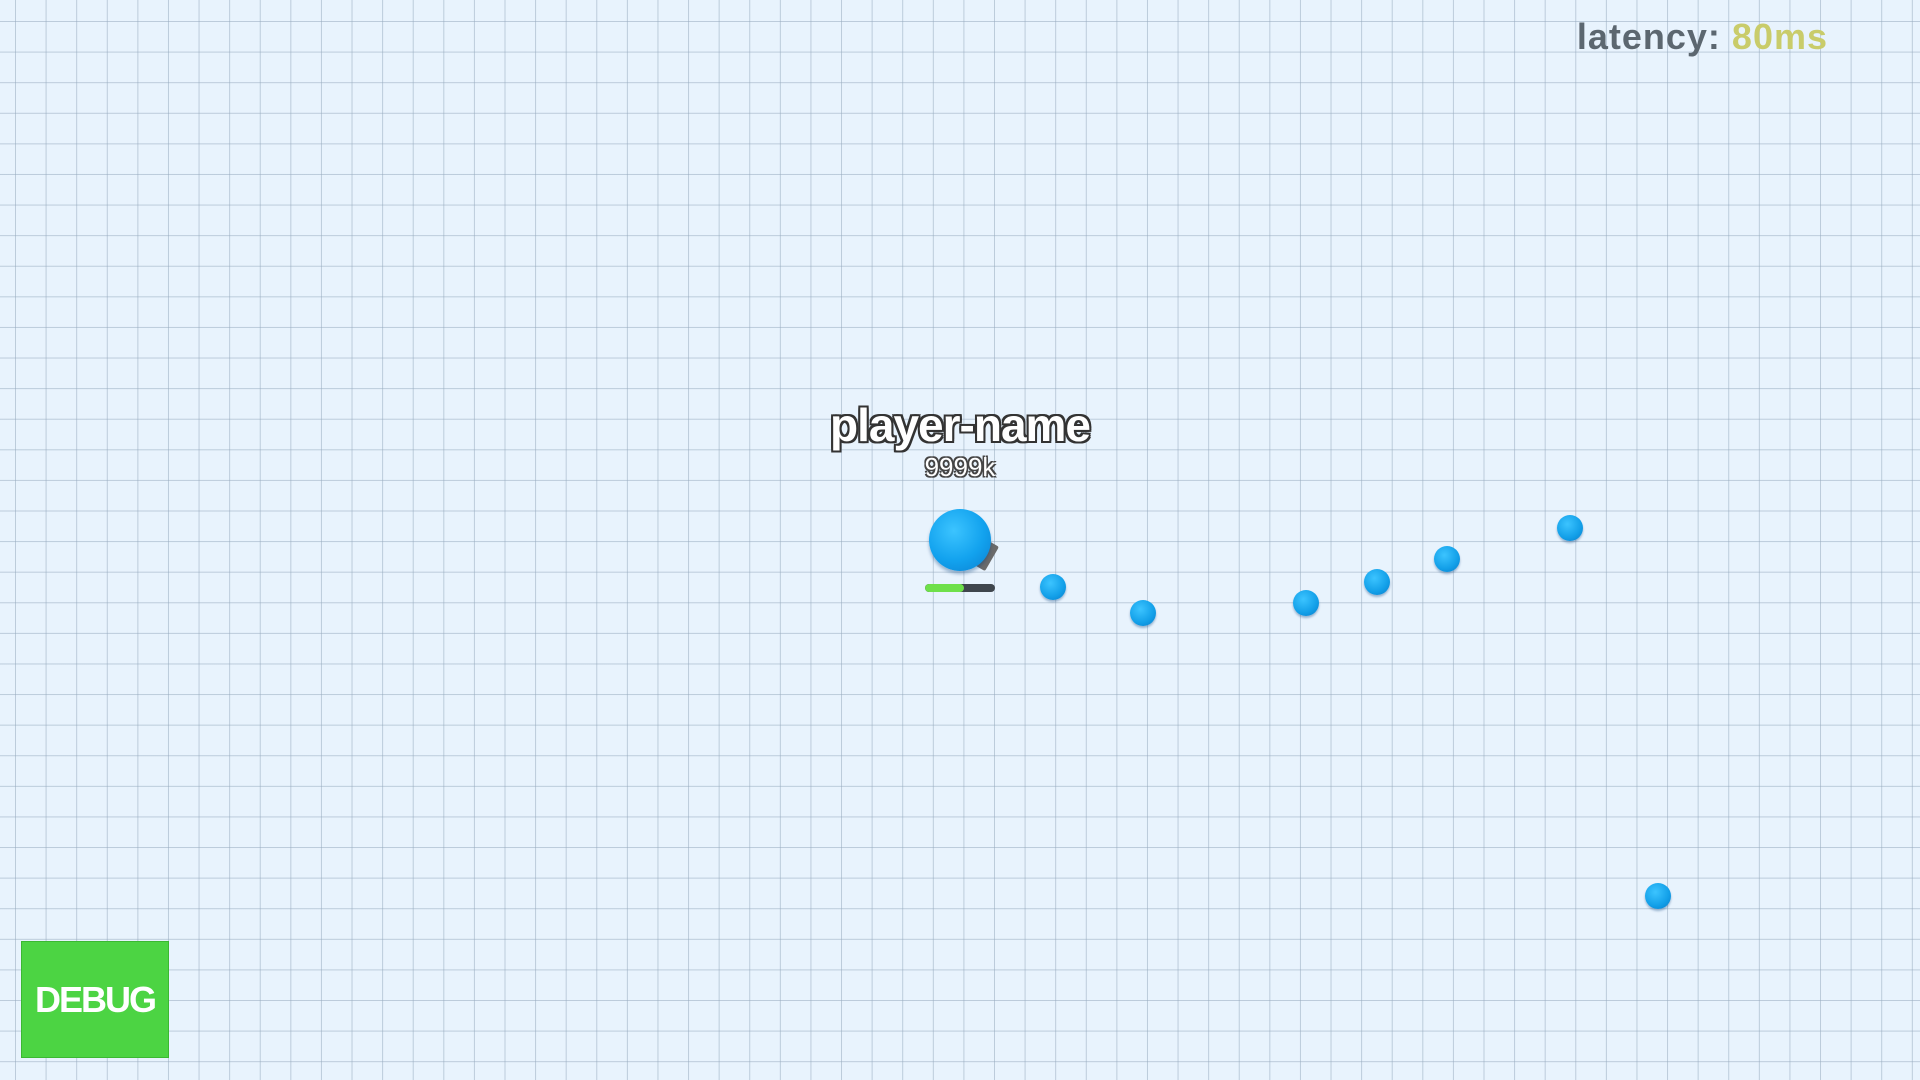 Image resolution: width=1920 pixels, height=1080 pixels. I want to click on debug-button: DEBUG, so click(95, 999).